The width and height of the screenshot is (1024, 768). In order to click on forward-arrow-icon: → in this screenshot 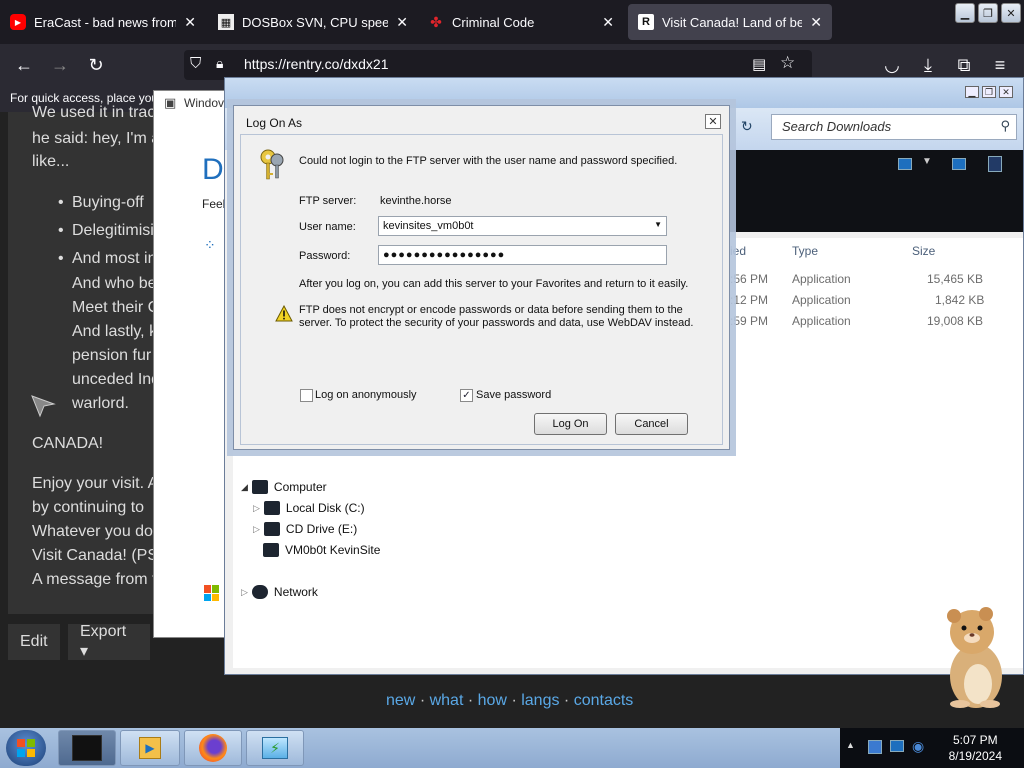, I will do `click(60, 65)`.